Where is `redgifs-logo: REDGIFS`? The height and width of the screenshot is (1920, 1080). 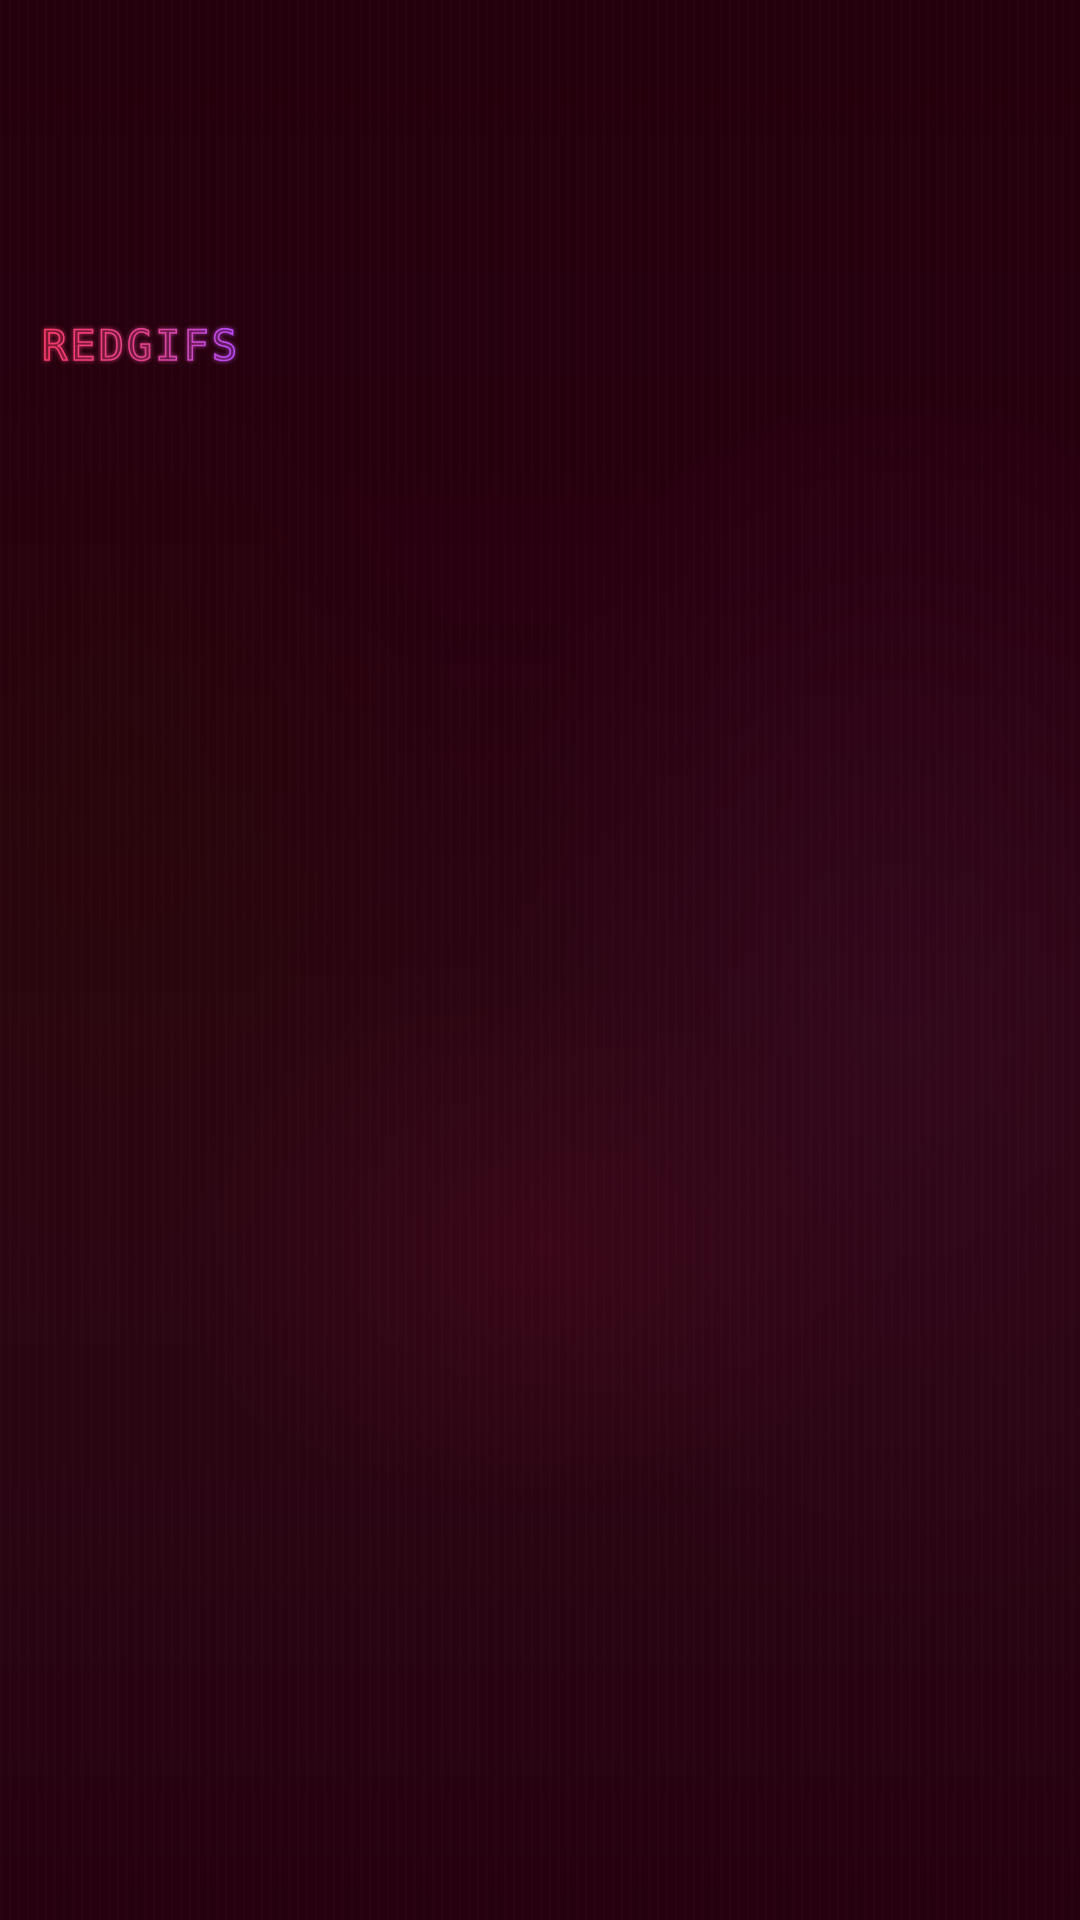
redgifs-logo: REDGIFS is located at coordinates (160, 345).